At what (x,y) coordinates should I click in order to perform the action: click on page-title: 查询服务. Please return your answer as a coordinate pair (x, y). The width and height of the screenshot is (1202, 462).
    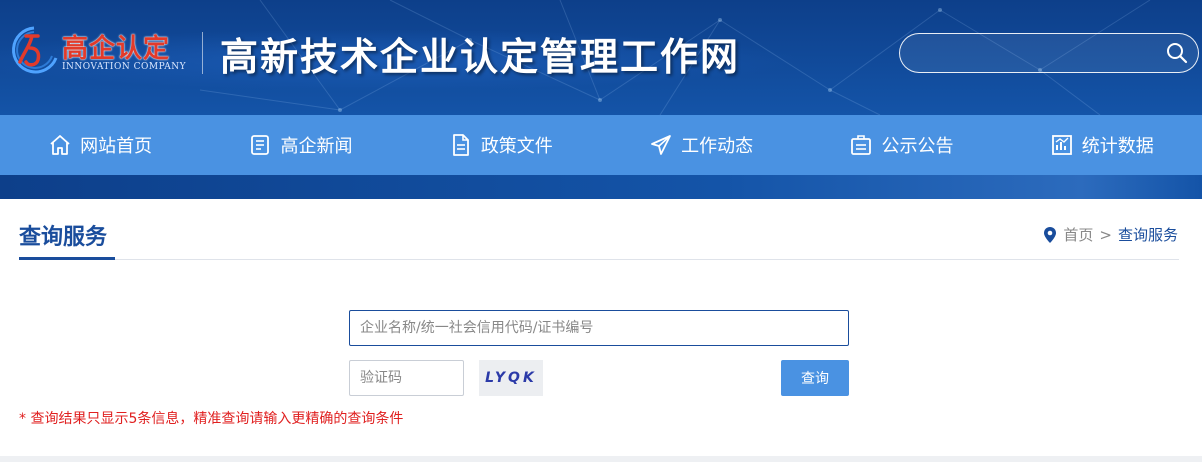
    Looking at the image, I should click on (63, 237).